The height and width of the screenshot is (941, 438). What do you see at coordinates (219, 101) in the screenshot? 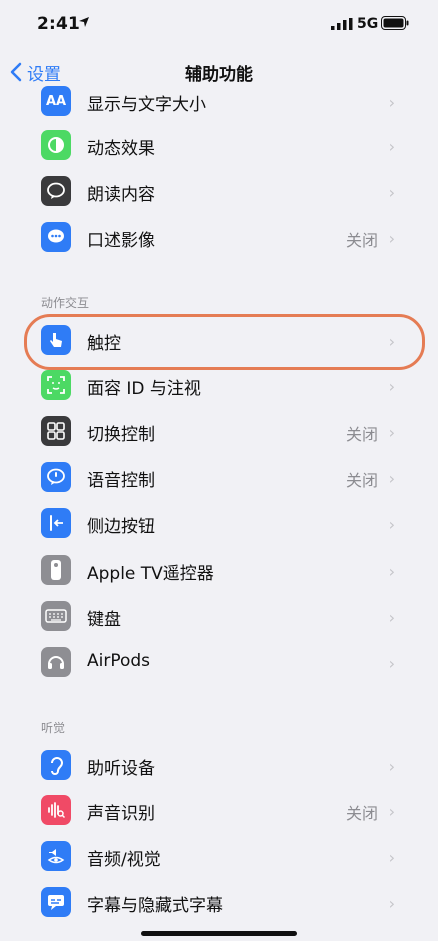
I see `list-item-display-text-size: AA 显示与文字大小 ›` at bounding box center [219, 101].